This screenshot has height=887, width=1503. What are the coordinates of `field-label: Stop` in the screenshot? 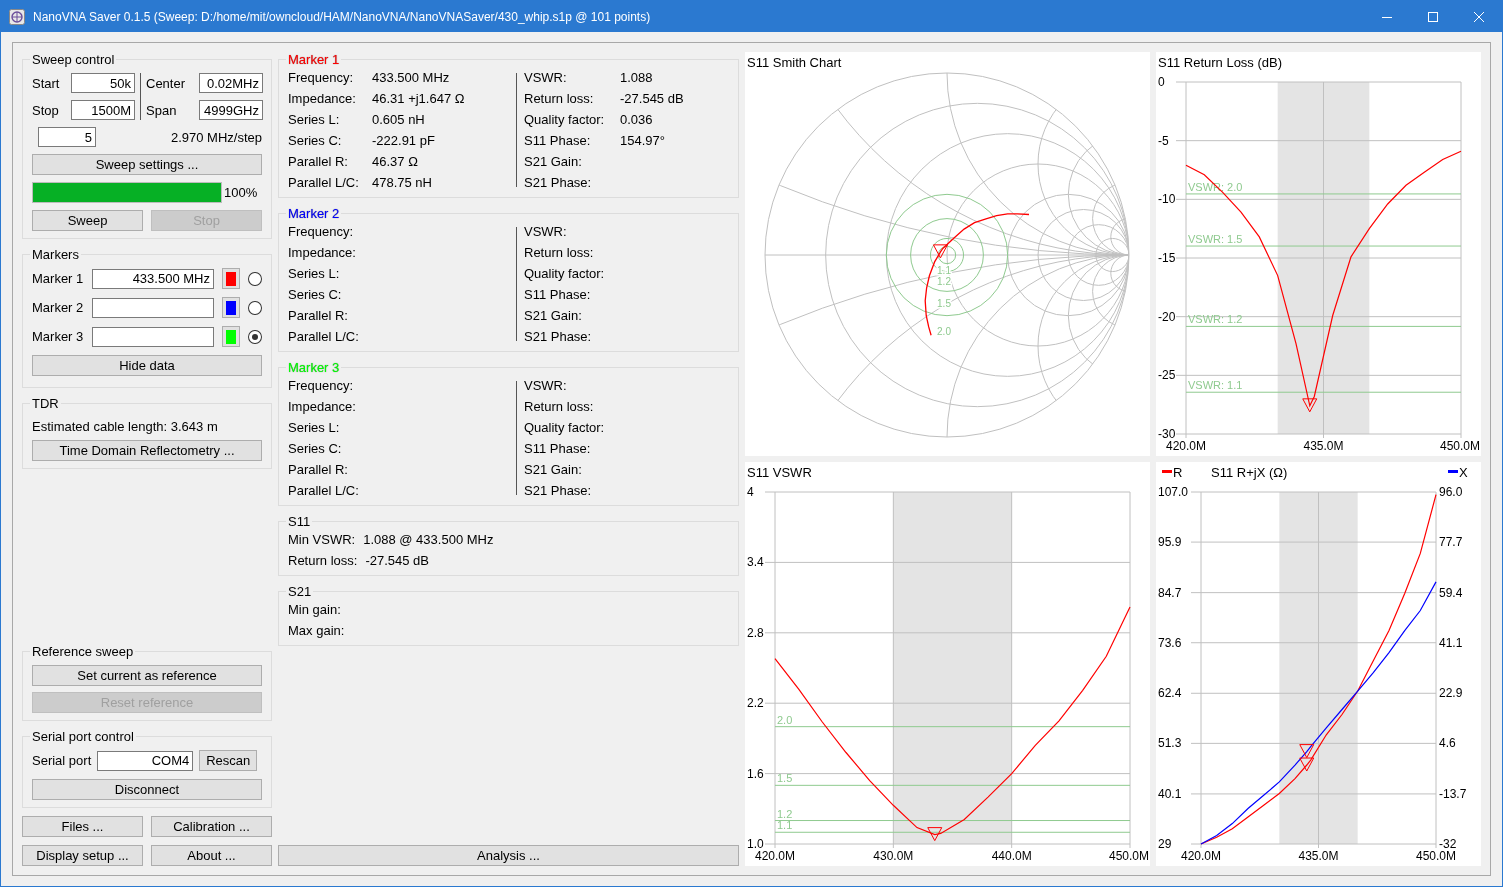 It's located at (46, 110).